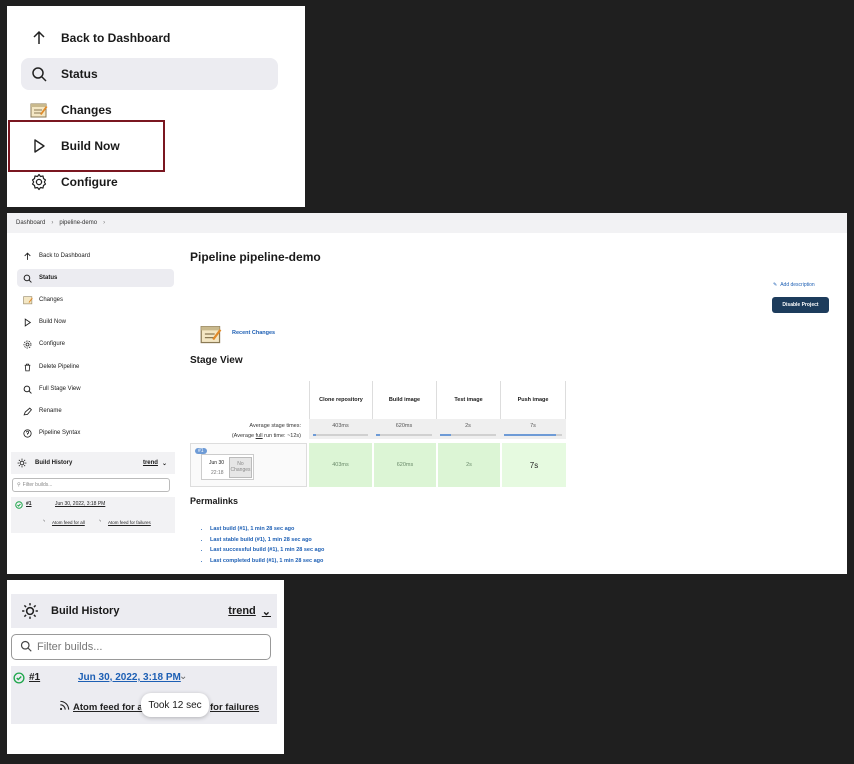  What do you see at coordinates (30, 223) in the screenshot?
I see `breadcrumb-dashboard: Dashboard` at bounding box center [30, 223].